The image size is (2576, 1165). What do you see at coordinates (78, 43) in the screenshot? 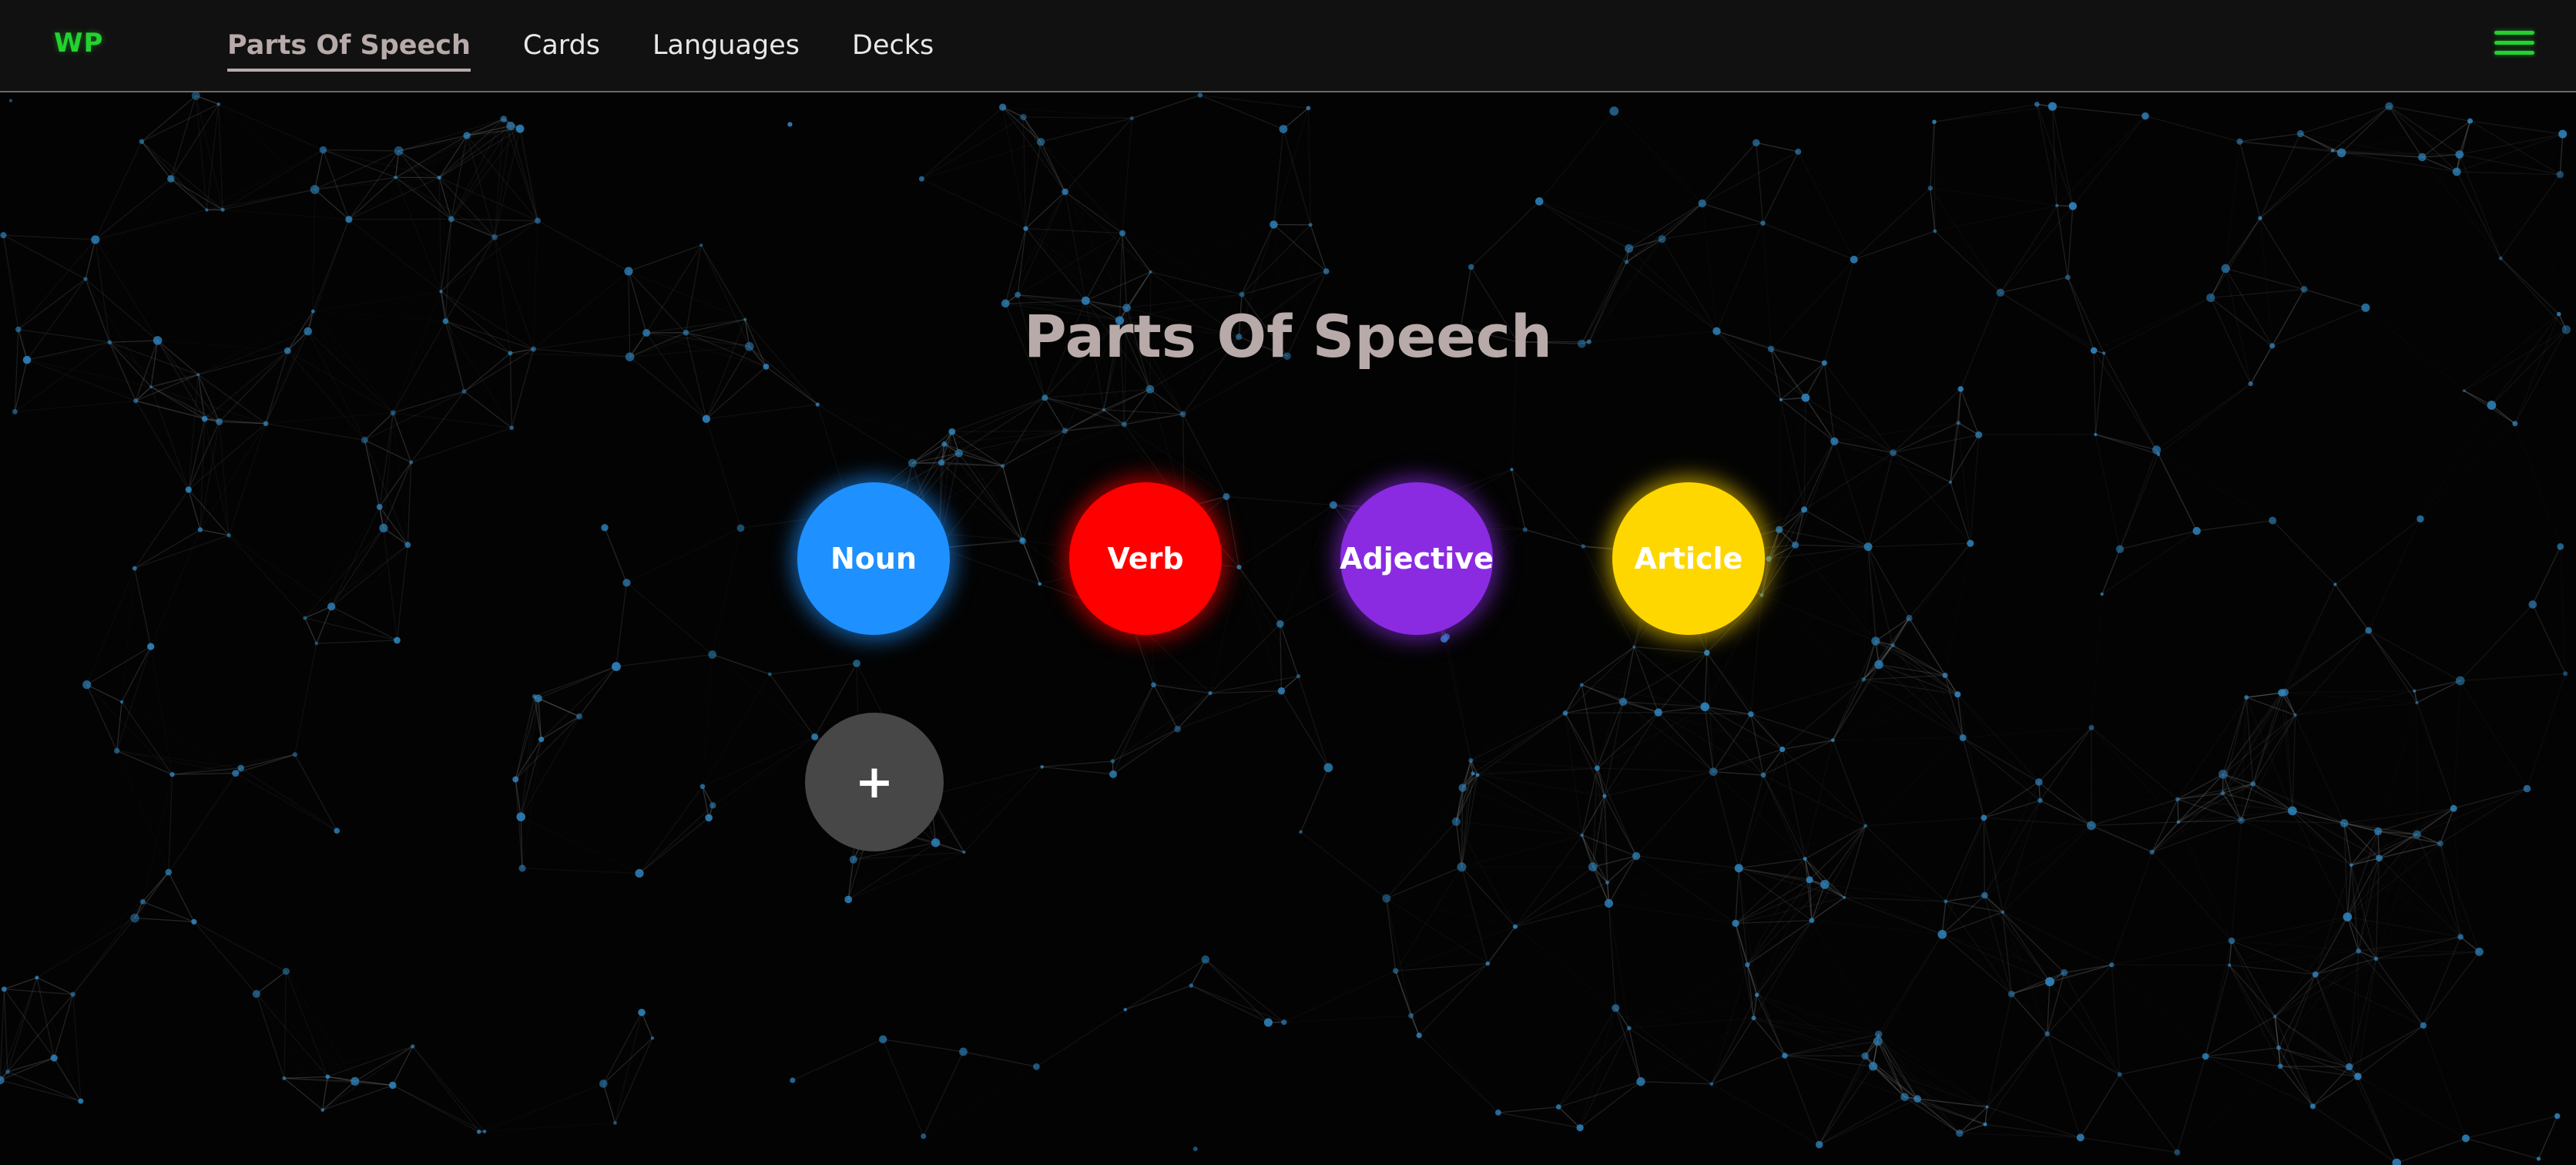
I see `app-logo: WP` at bounding box center [78, 43].